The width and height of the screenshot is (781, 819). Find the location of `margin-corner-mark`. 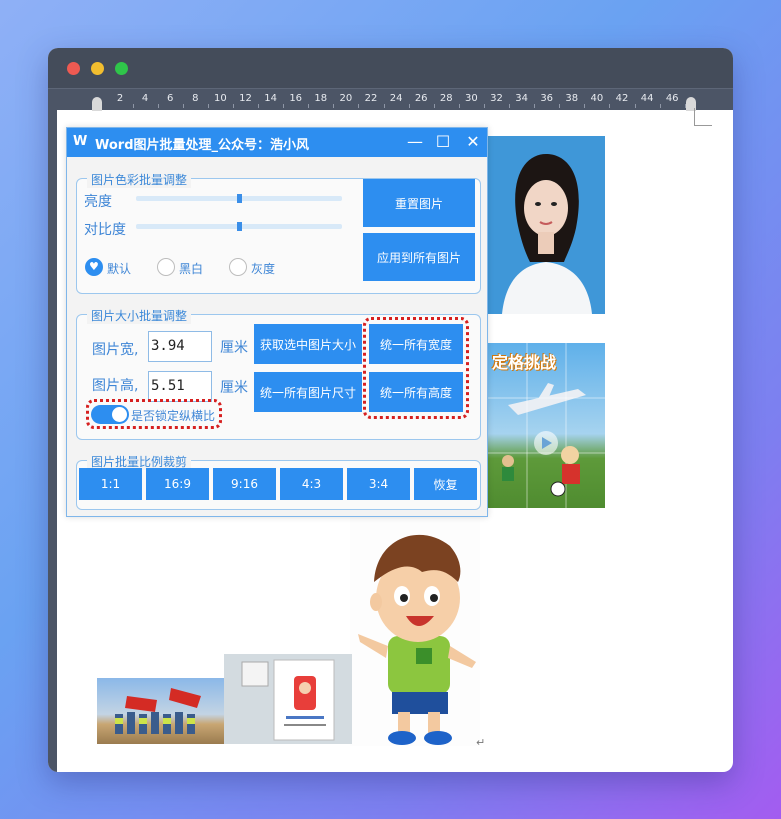

margin-corner-mark is located at coordinates (703, 117).